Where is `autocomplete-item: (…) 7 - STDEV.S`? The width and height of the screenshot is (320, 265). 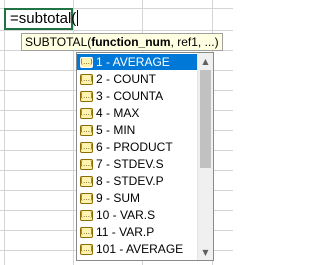
autocomplete-item: (…) 7 - STDEV.S is located at coordinates (137, 164).